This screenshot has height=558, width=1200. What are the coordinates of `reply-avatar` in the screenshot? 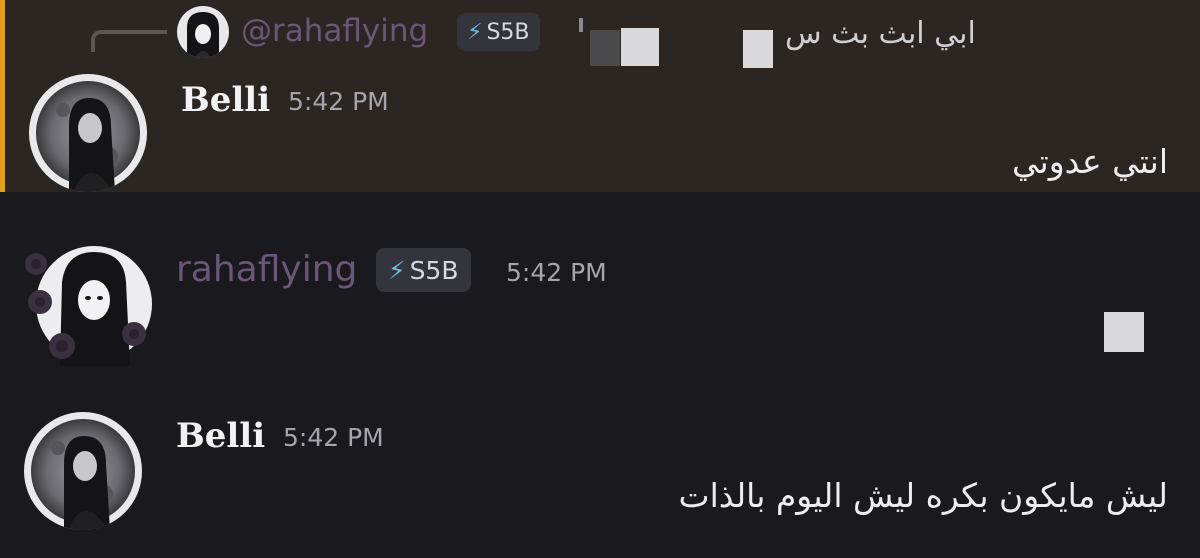 It's located at (203, 32).